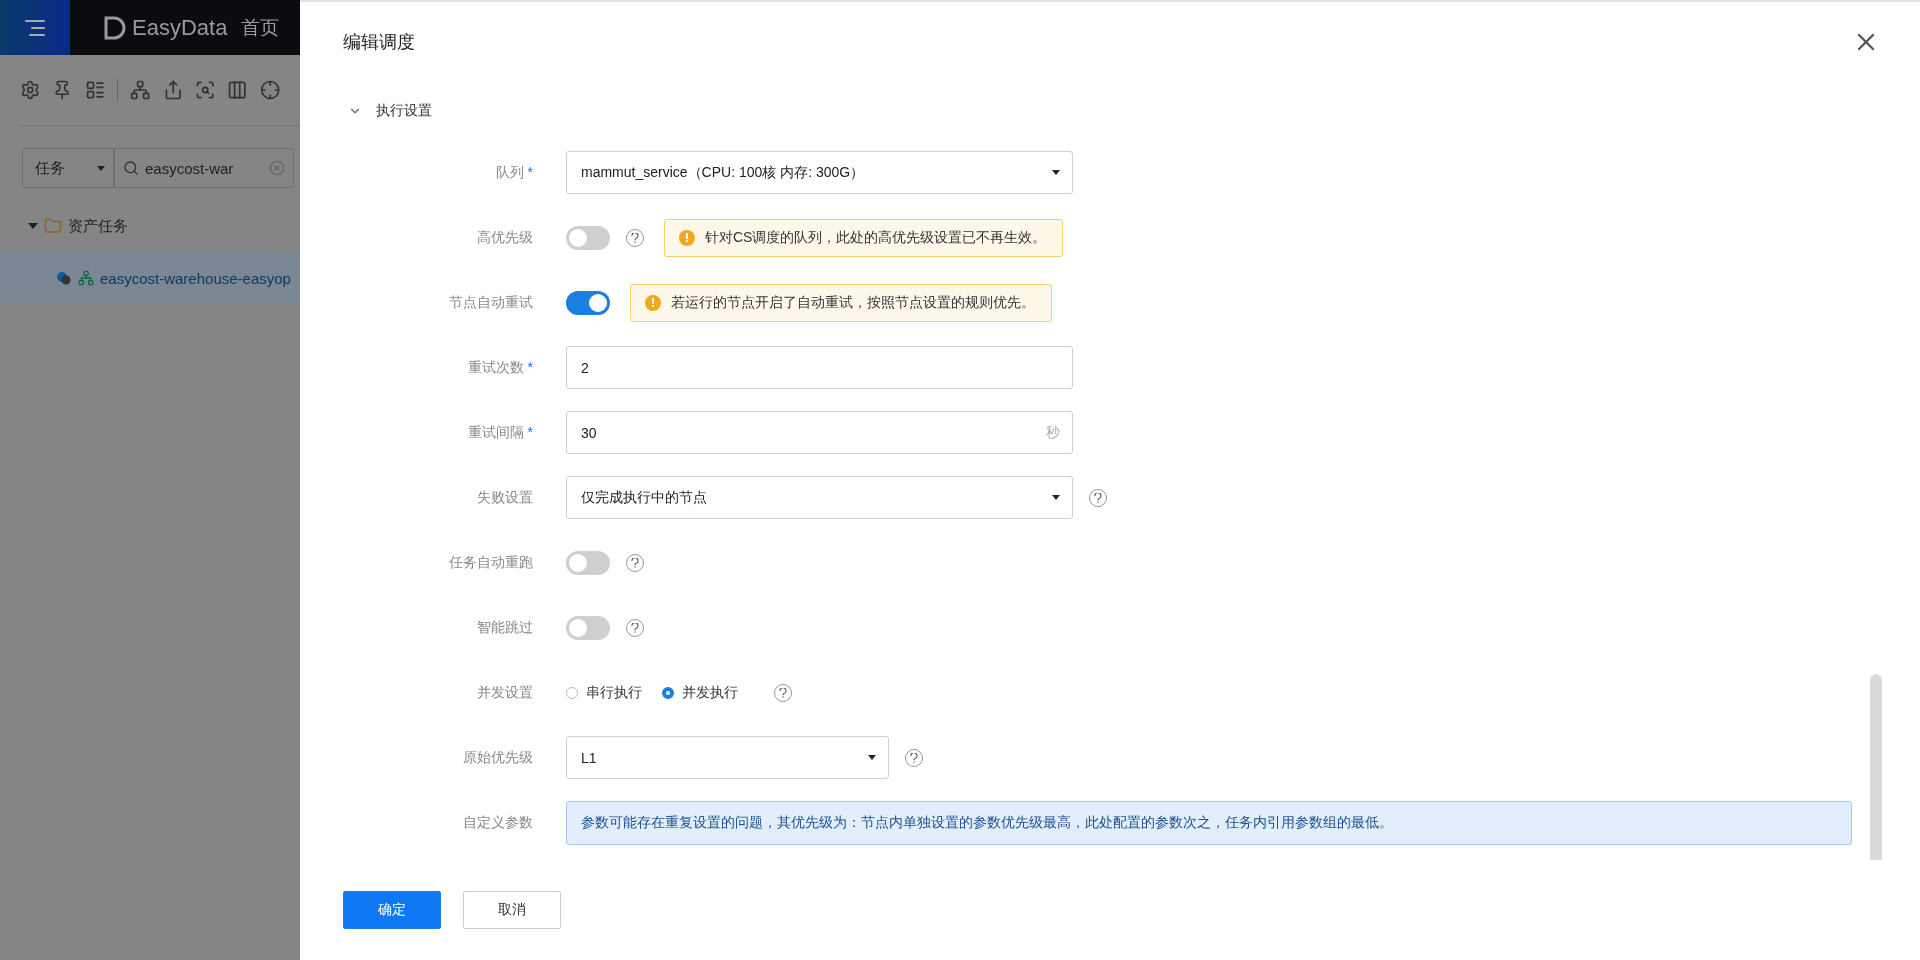  I want to click on settings-icon, so click(30, 90).